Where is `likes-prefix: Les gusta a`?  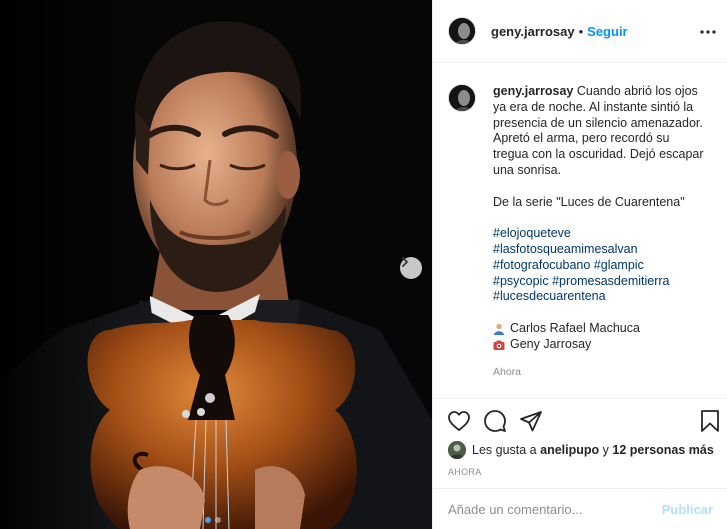
likes-prefix: Les gusta a is located at coordinates (504, 450).